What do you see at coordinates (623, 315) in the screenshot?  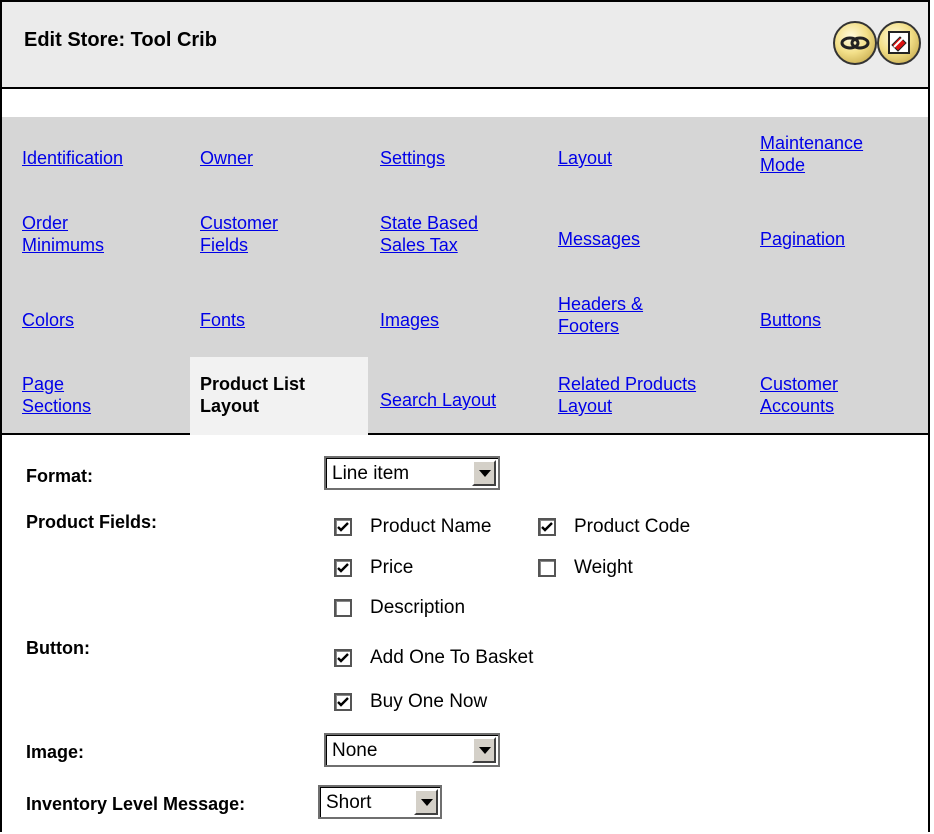 I see `tab-headers-footers: Headers & Footers` at bounding box center [623, 315].